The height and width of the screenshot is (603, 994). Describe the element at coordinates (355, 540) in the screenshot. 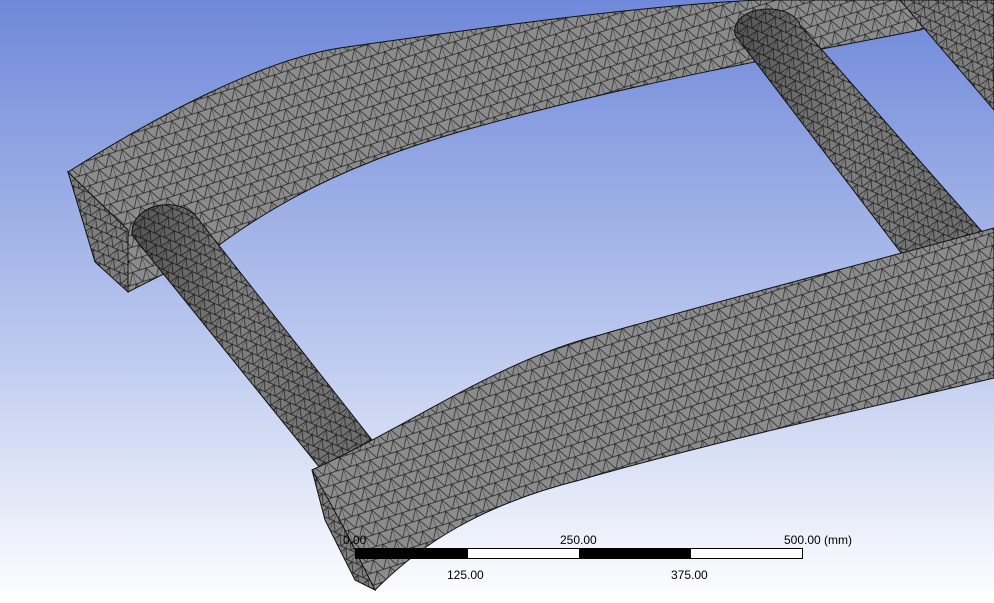

I see `scale-label-0: 0.00` at that location.